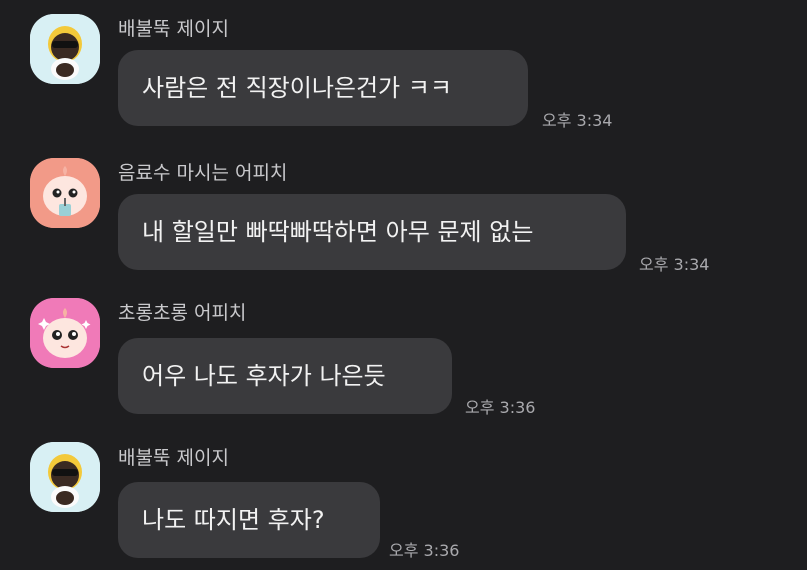 The width and height of the screenshot is (807, 570). Describe the element at coordinates (249, 520) in the screenshot. I see `message-bubble: 나도 따지면 후자?` at that location.